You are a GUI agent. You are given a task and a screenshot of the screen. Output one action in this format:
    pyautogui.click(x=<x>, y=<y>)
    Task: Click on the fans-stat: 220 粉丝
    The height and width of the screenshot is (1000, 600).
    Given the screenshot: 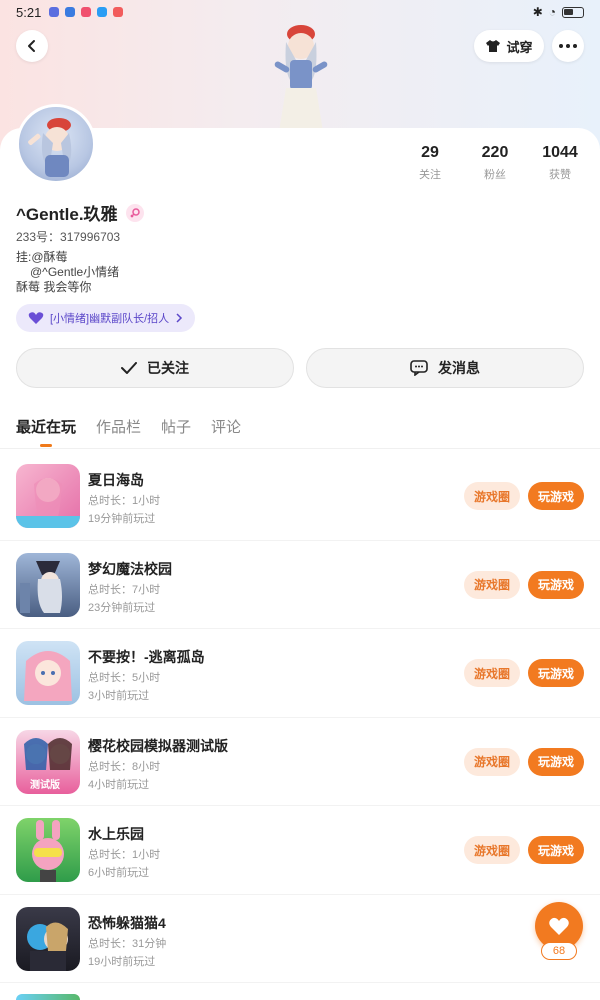 What is the action you would take?
    pyautogui.click(x=495, y=163)
    